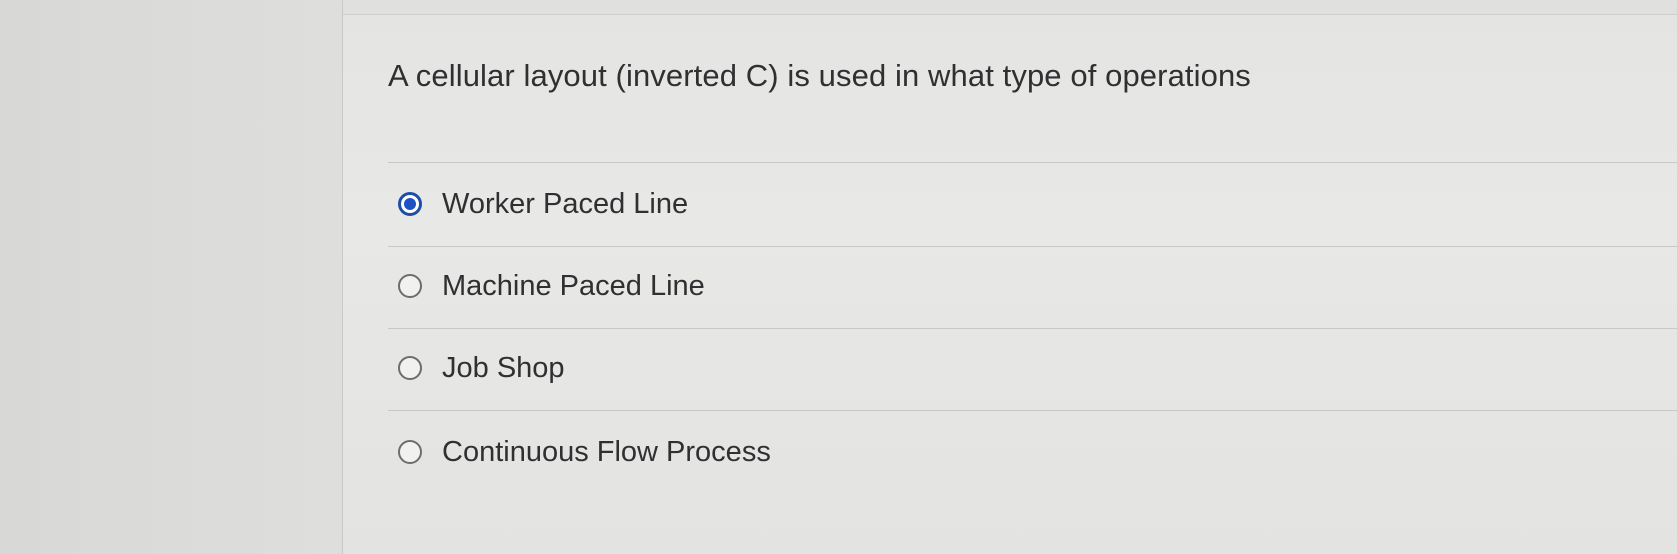 The height and width of the screenshot is (554, 1677). What do you see at coordinates (606, 451) in the screenshot?
I see `option-label: Continuous Flow Process` at bounding box center [606, 451].